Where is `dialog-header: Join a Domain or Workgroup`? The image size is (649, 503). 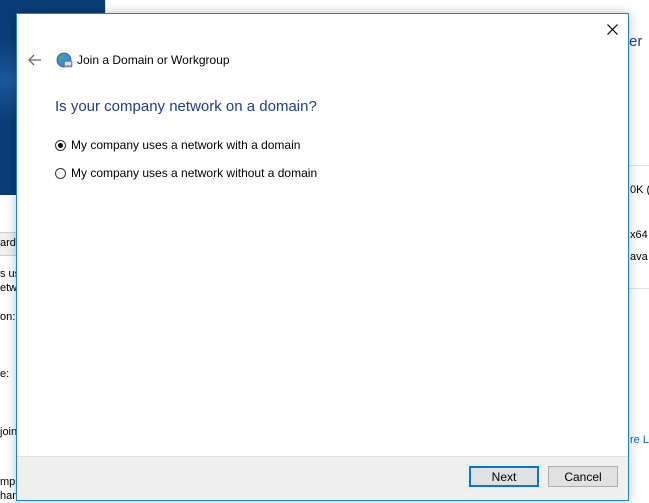 dialog-header: Join a Domain or Workgroup is located at coordinates (127, 60).